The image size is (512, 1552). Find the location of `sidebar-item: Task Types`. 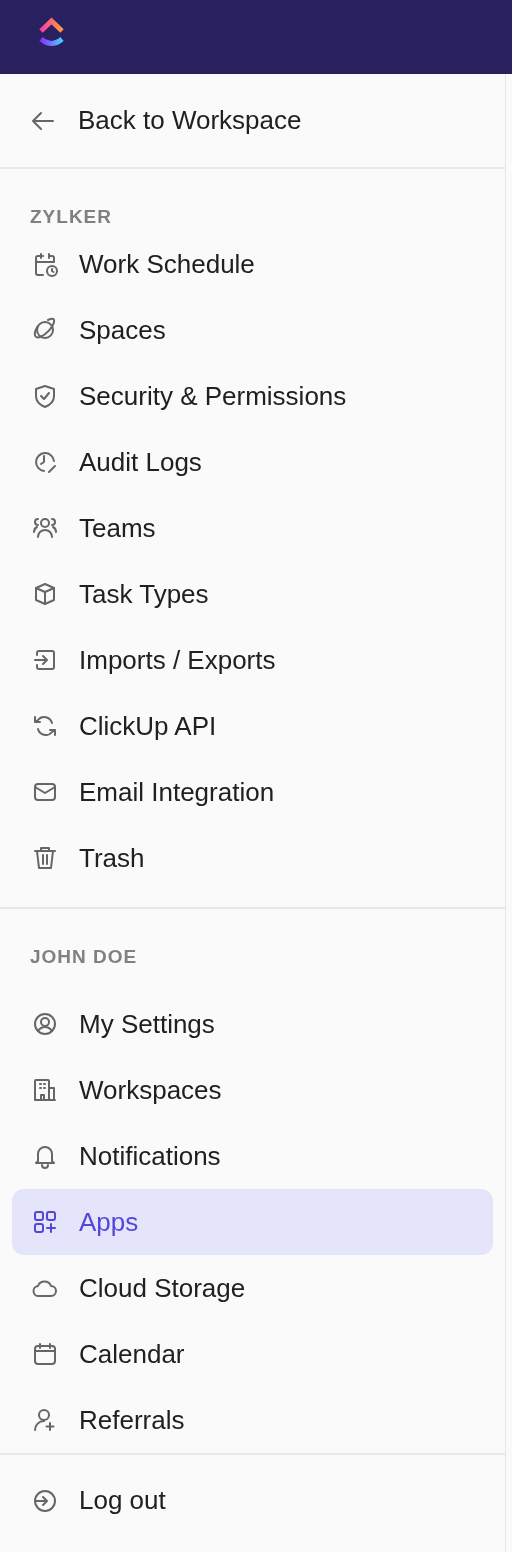

sidebar-item: Task Types is located at coordinates (252, 594).